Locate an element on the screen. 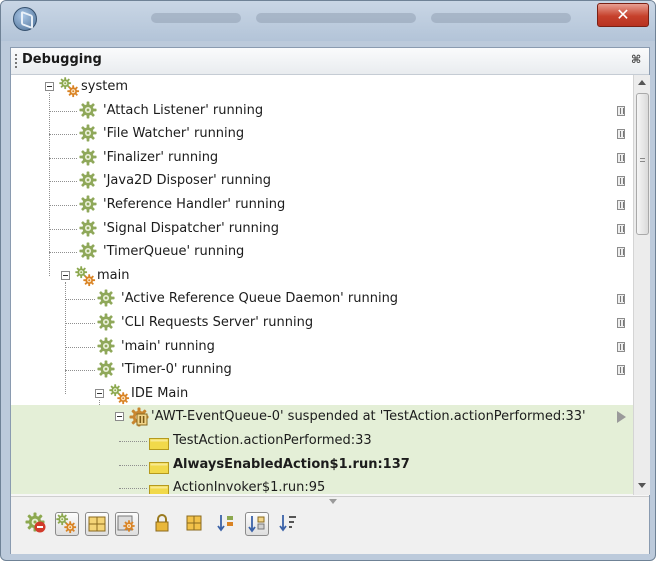 The width and height of the screenshot is (656, 561). monitors-button is located at coordinates (195, 524).